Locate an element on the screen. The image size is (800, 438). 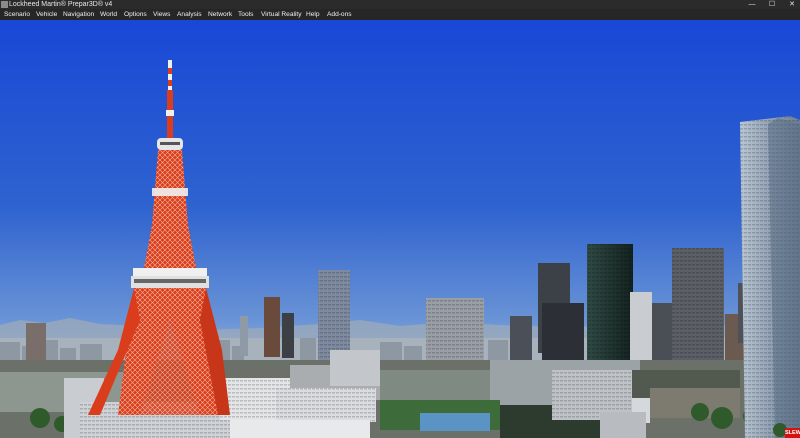
menu-help: Help is located at coordinates (313, 14).